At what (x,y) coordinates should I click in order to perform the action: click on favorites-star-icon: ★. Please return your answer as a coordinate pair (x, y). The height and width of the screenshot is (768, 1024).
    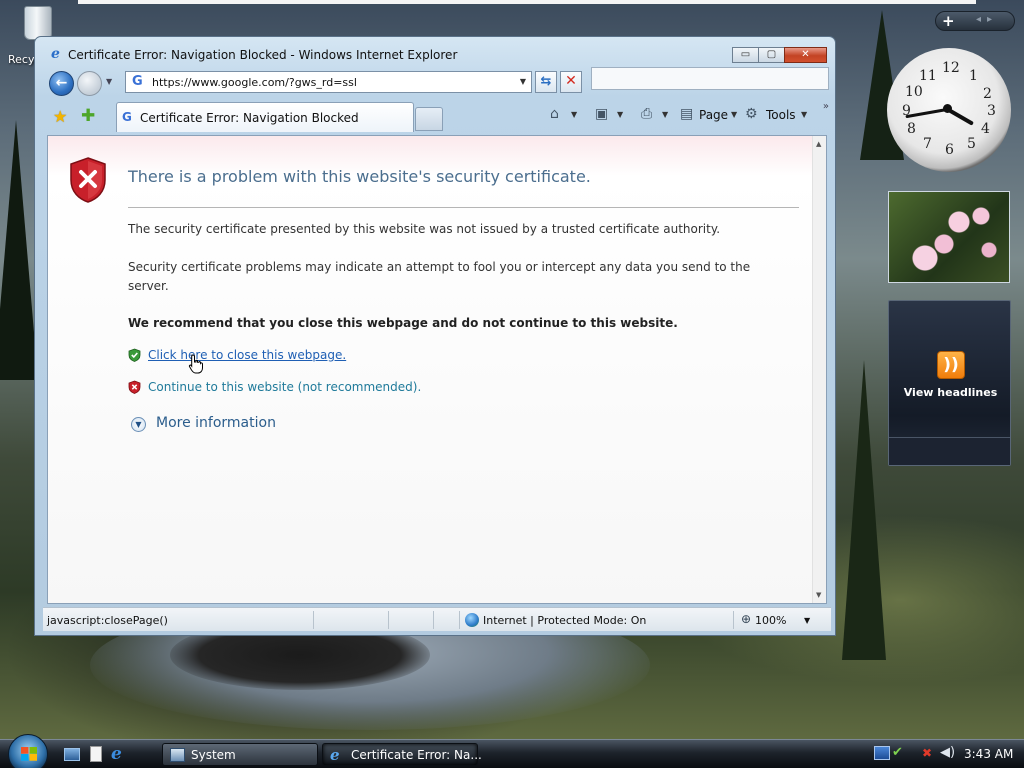
    Looking at the image, I should click on (60, 116).